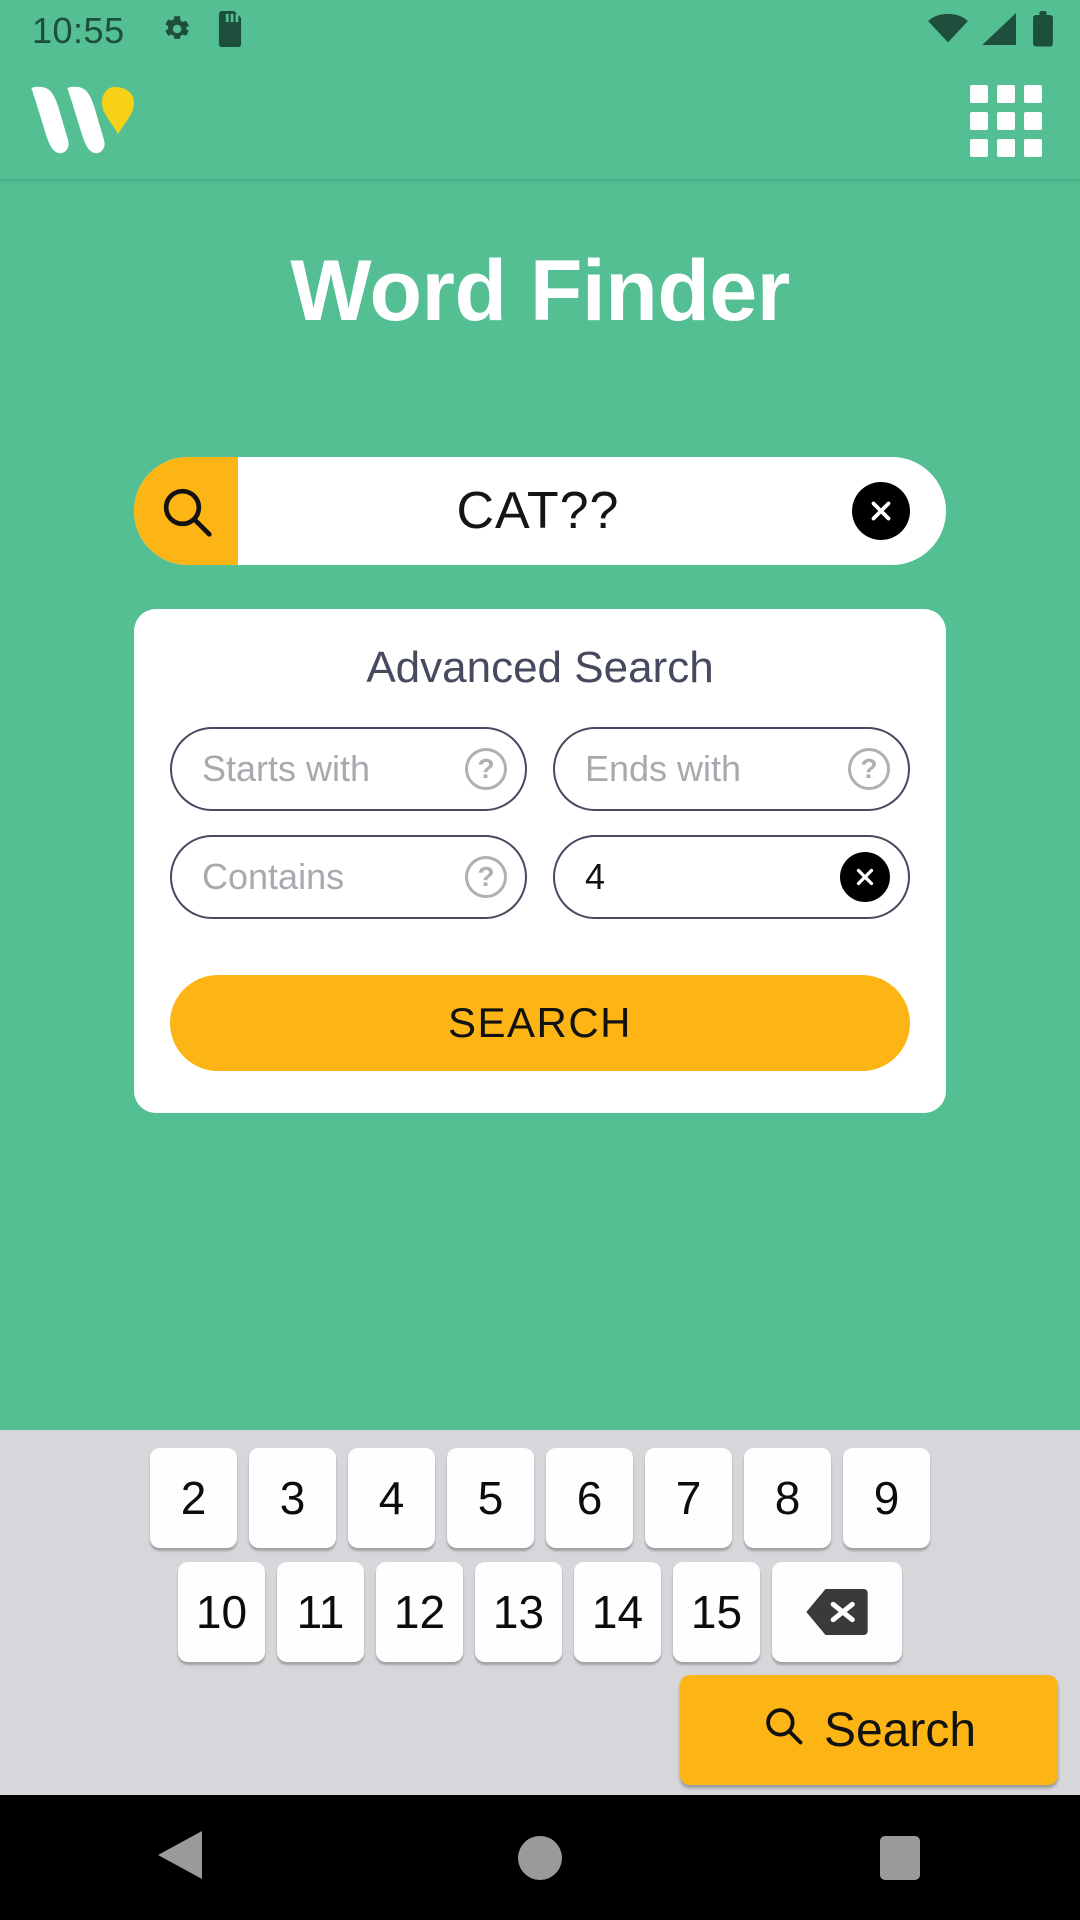 The height and width of the screenshot is (1920, 1080). Describe the element at coordinates (540, 667) in the screenshot. I see `advanced-search-title: Advanced Search` at that location.